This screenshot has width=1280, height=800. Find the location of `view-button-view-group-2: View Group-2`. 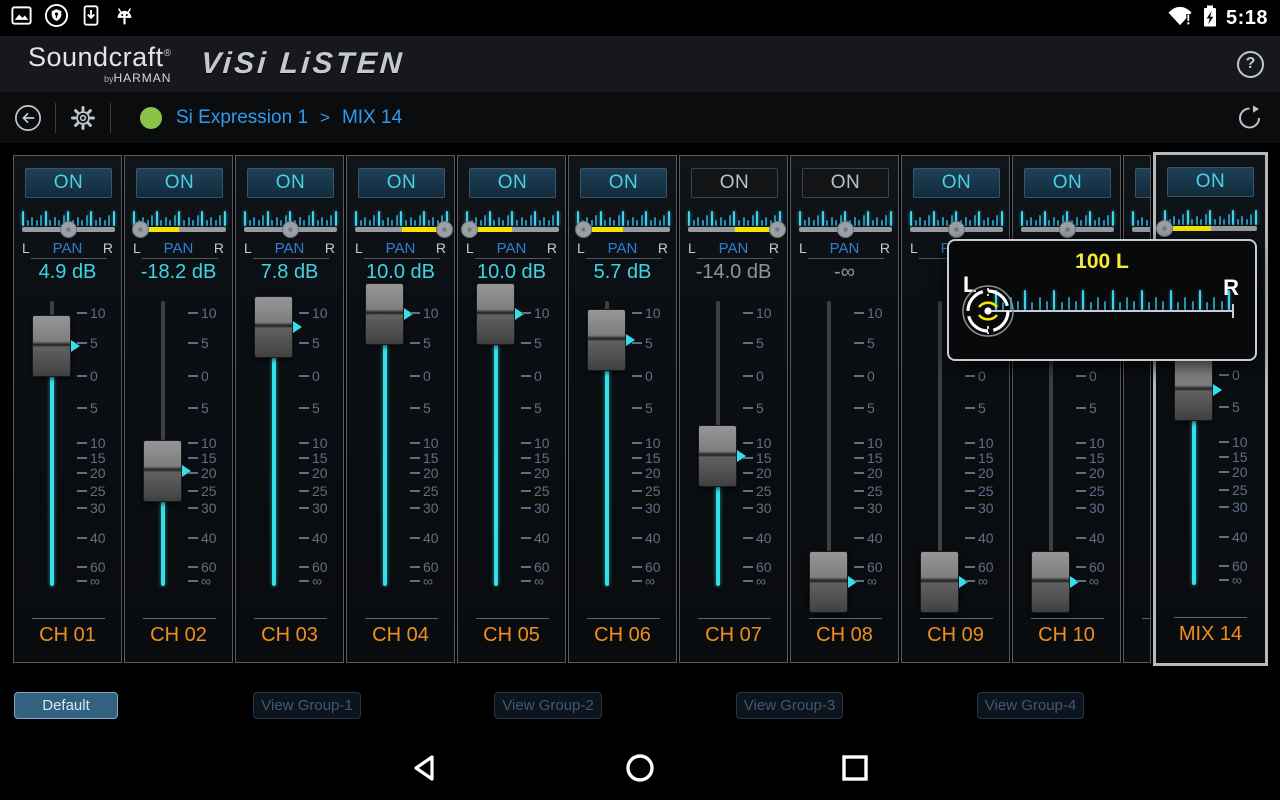

view-button-view-group-2: View Group-2 is located at coordinates (548, 705).